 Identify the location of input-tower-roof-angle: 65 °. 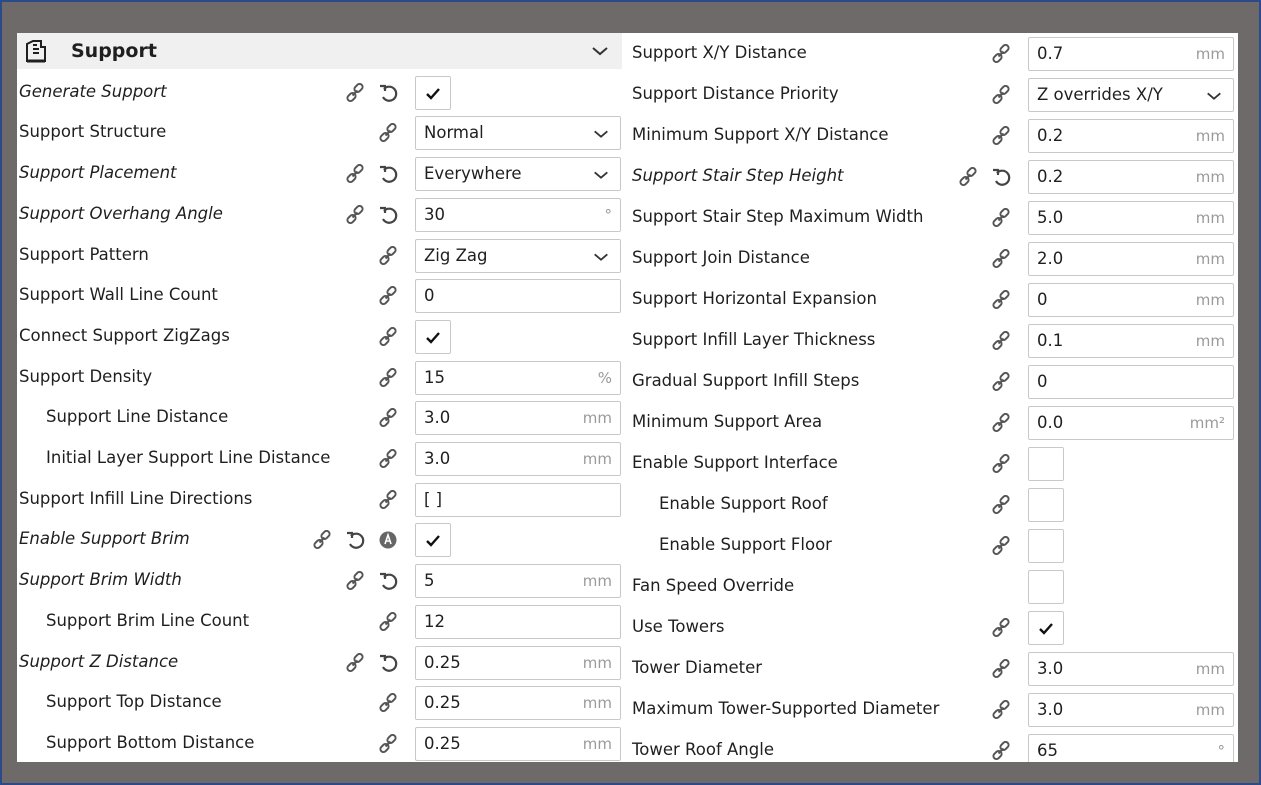
(1131, 748).